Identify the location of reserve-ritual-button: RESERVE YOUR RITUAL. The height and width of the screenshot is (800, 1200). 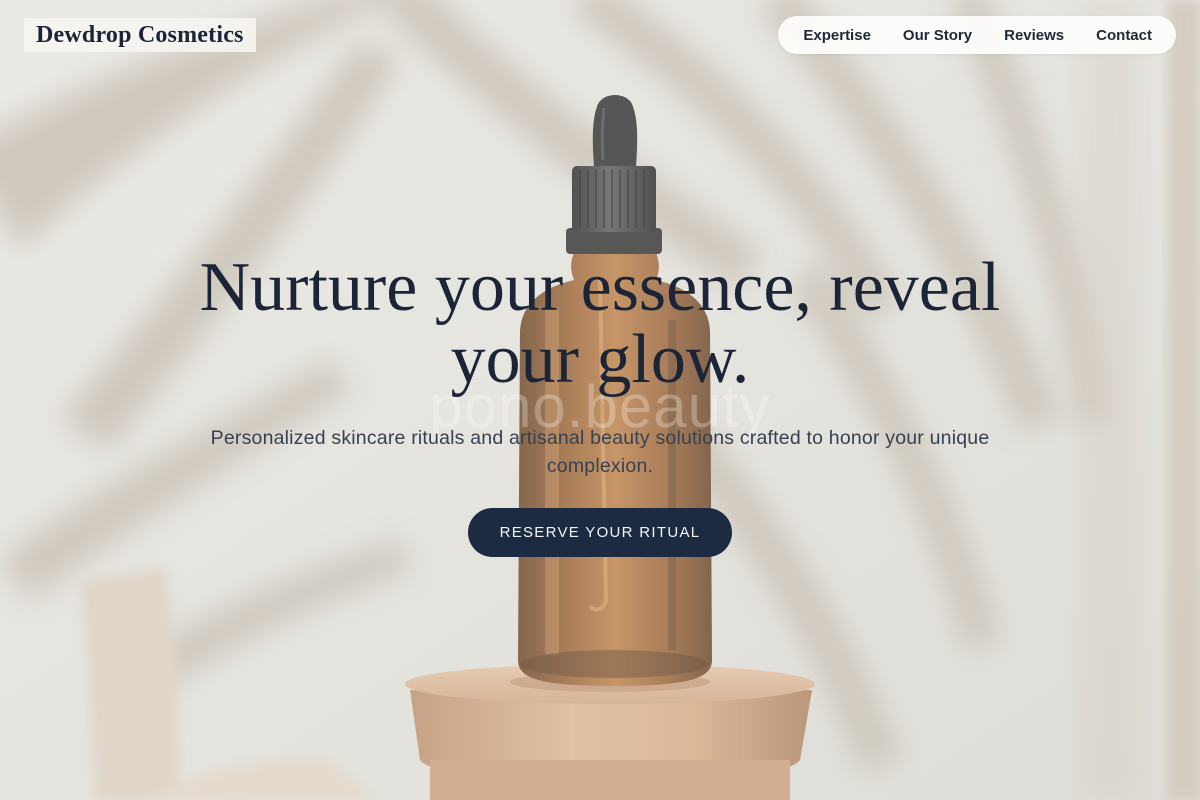
(600, 532).